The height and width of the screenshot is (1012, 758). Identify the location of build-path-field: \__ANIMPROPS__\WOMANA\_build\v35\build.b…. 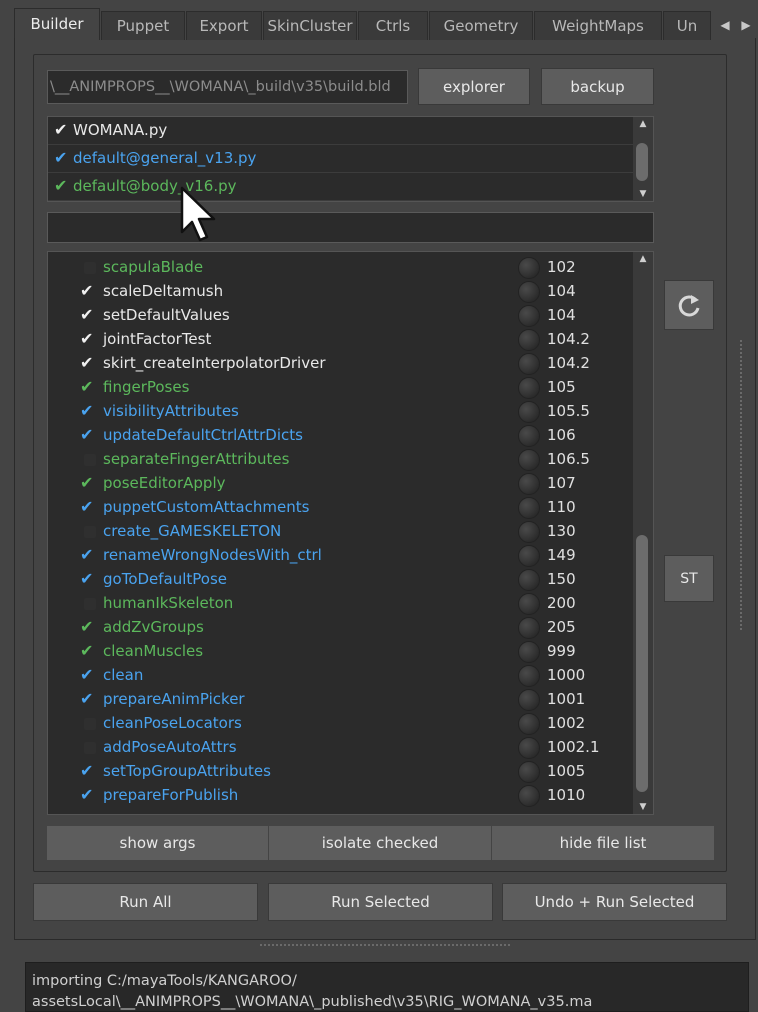
(227, 87).